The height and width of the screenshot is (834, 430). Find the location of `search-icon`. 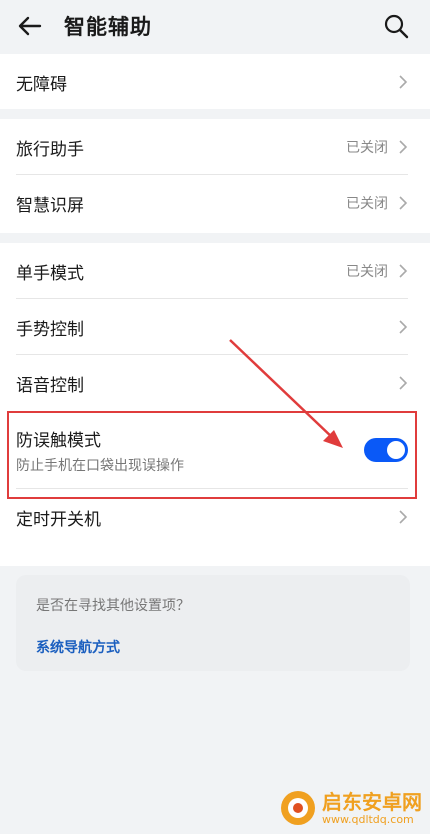

search-icon is located at coordinates (396, 26).